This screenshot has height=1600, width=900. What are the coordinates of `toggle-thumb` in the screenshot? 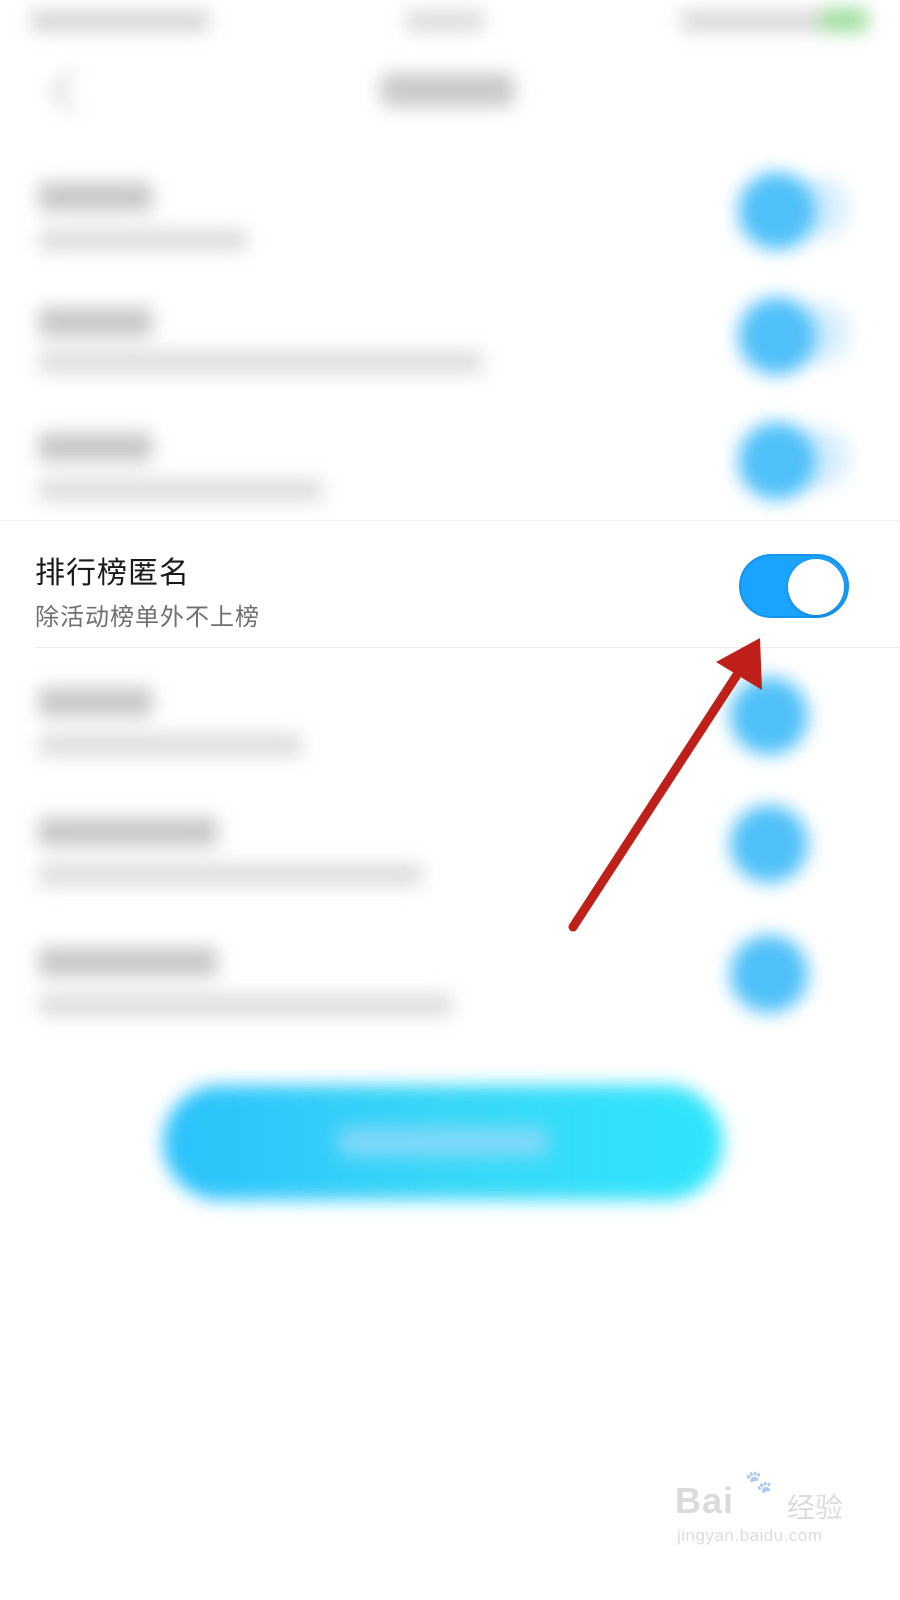 It's located at (816, 587).